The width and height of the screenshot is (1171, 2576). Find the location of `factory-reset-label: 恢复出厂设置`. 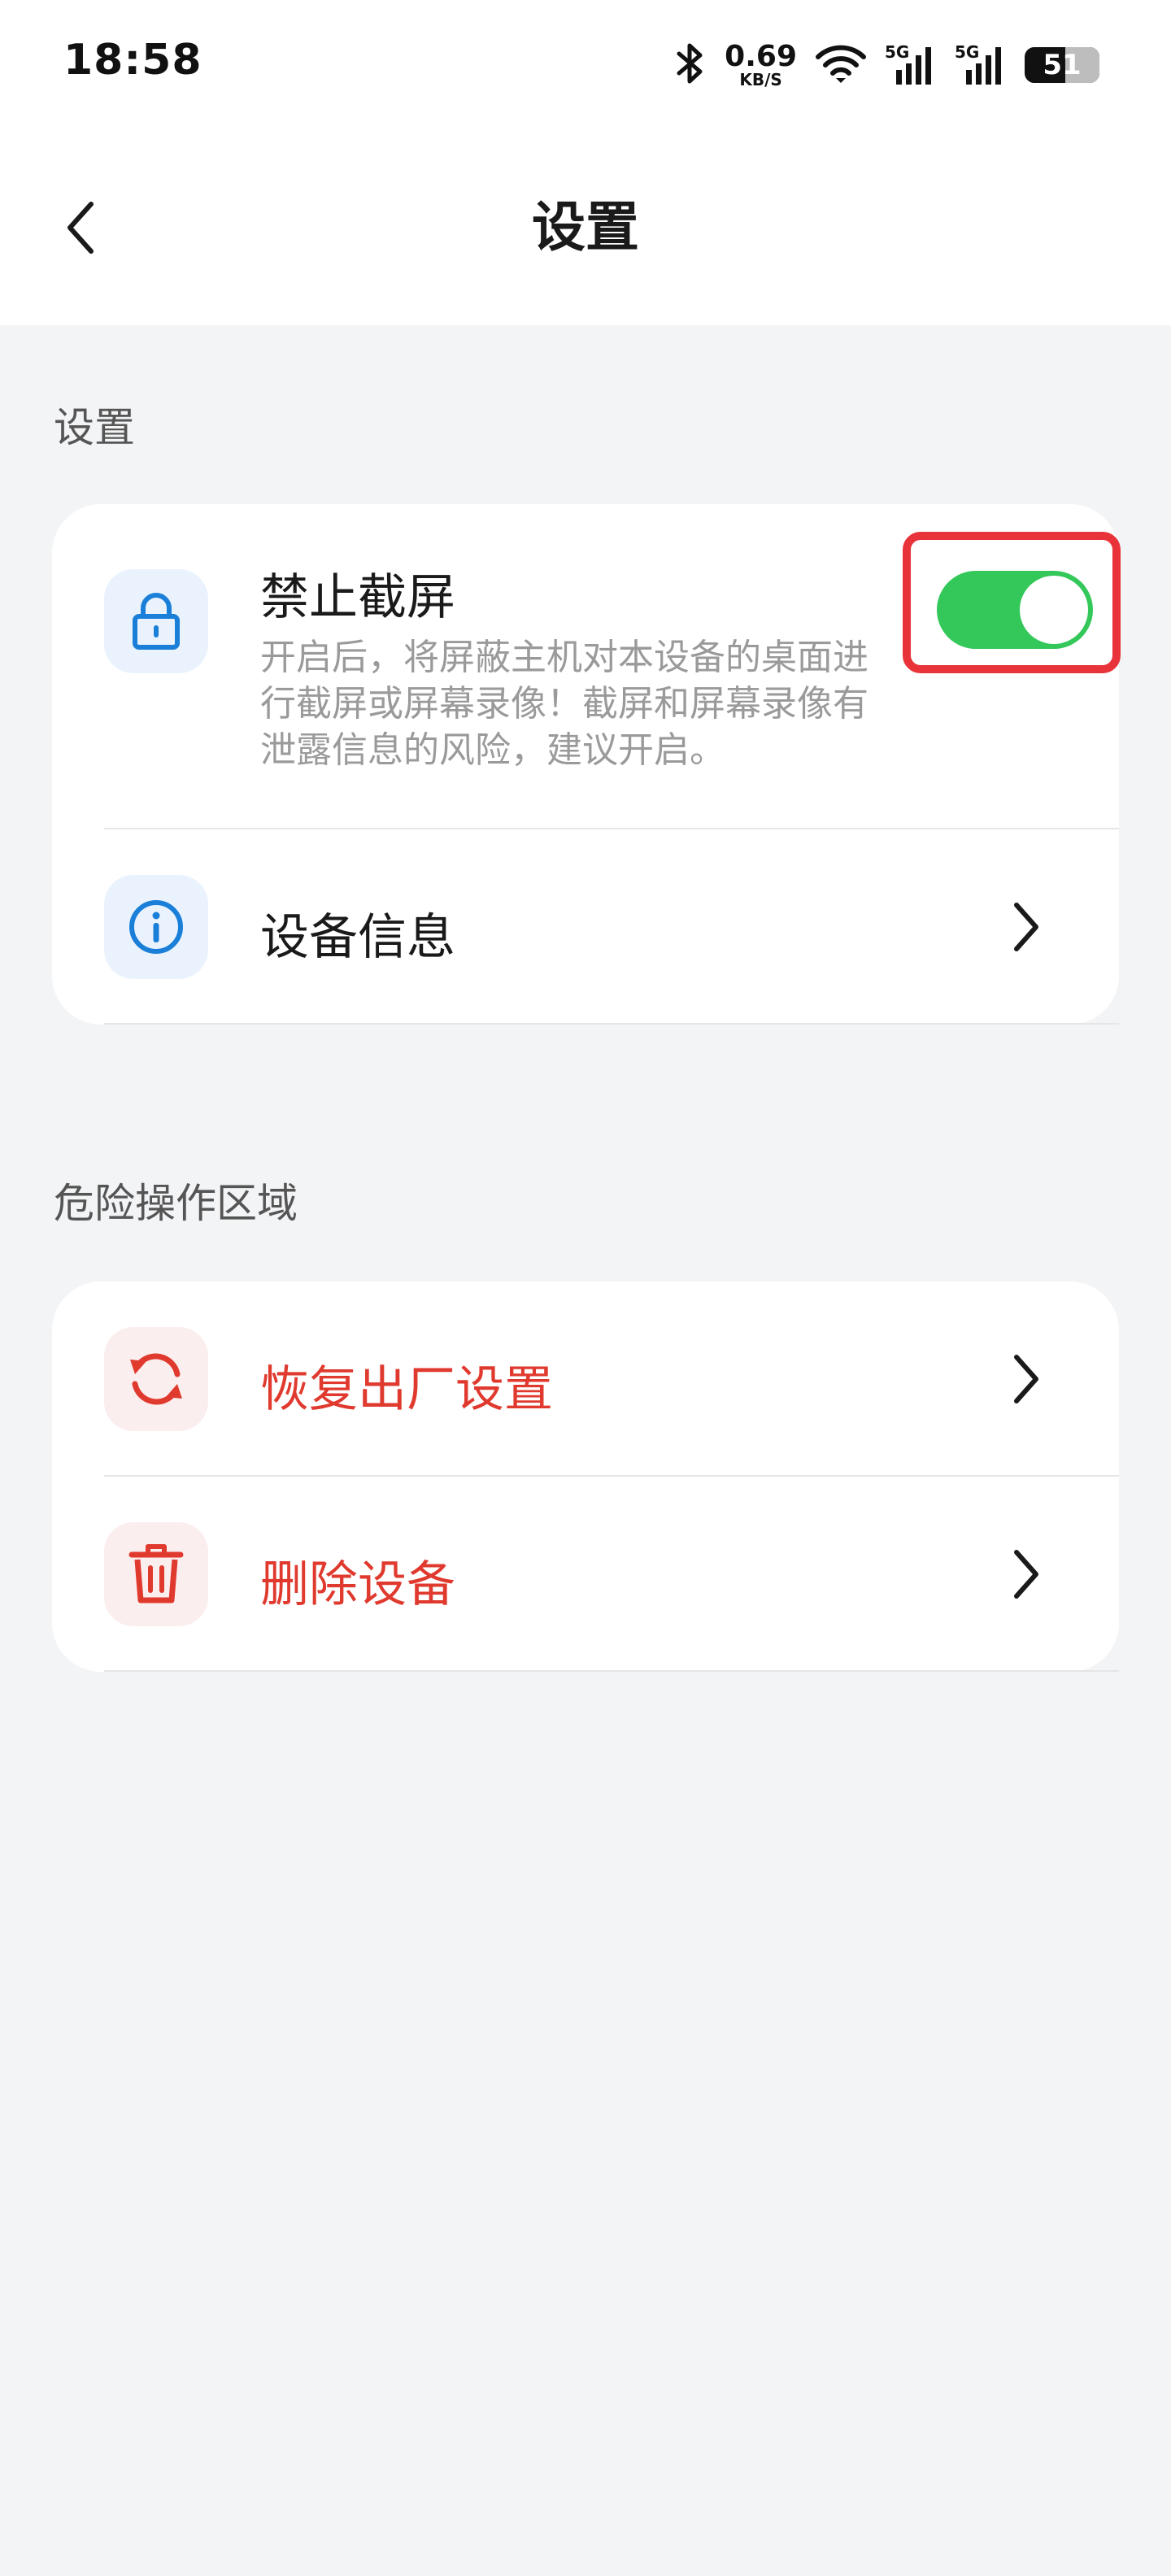

factory-reset-label: 恢复出厂设置 is located at coordinates (407, 1390).